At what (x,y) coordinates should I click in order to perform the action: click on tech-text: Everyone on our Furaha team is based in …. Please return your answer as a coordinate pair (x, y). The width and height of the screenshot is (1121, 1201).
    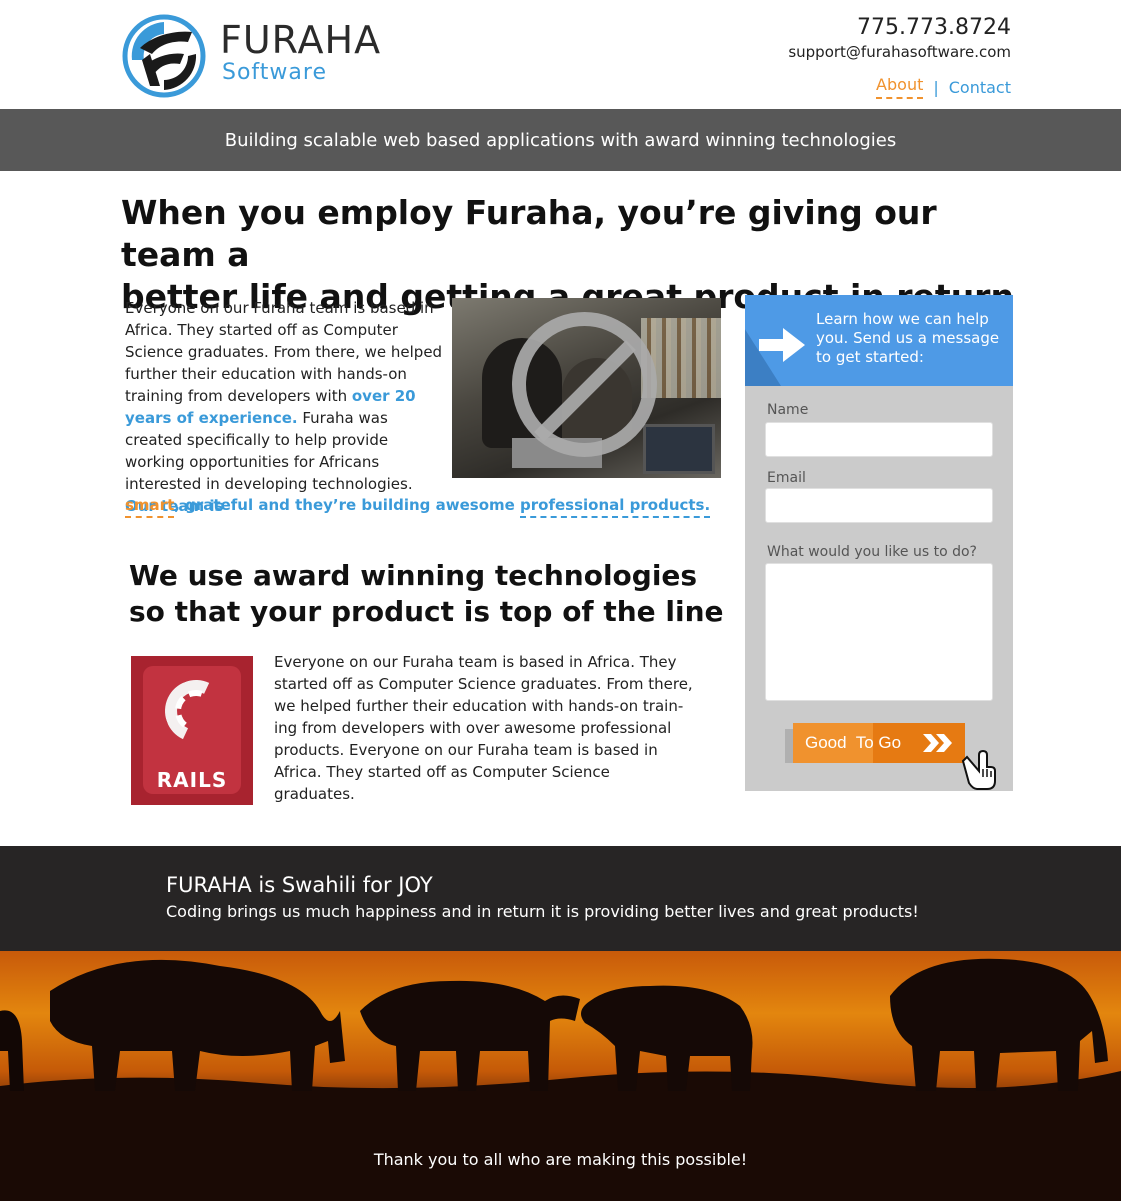
    Looking at the image, I should click on (483, 728).